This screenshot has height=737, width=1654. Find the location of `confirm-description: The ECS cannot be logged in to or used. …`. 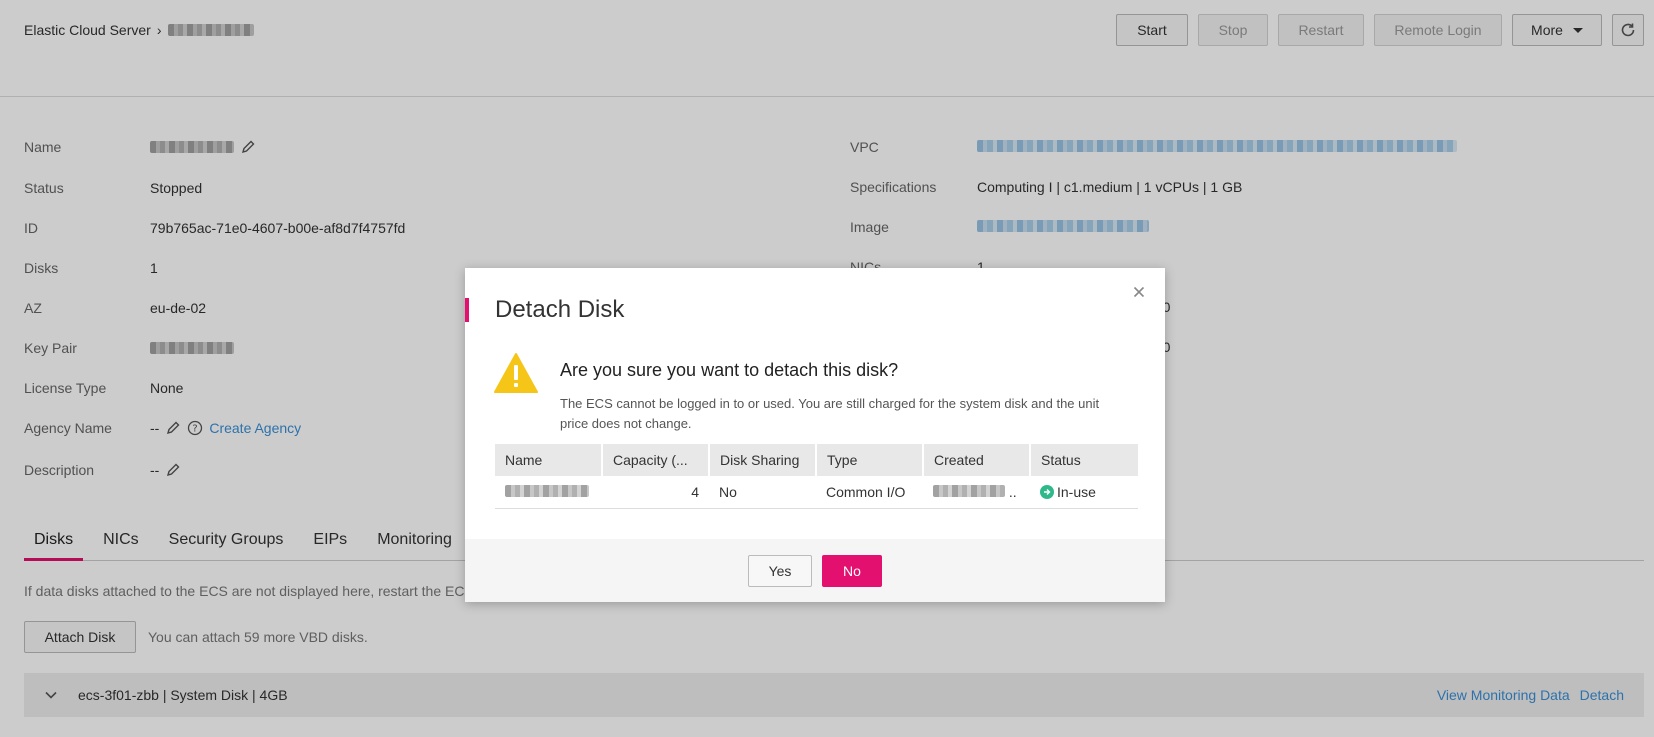

confirm-description: The ECS cannot be logged in to or used. … is located at coordinates (830, 413).